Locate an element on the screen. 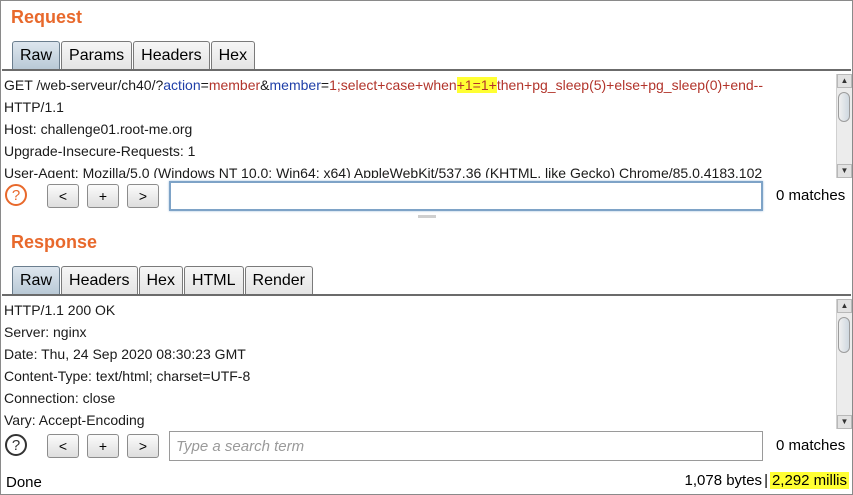  status-state: Done is located at coordinates (24, 482).